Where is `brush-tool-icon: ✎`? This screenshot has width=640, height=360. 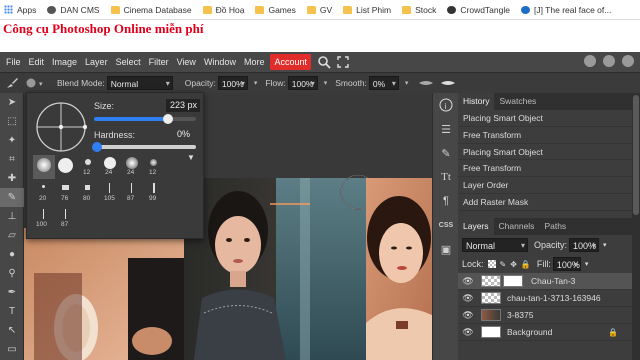 brush-tool-icon: ✎ is located at coordinates (12, 197).